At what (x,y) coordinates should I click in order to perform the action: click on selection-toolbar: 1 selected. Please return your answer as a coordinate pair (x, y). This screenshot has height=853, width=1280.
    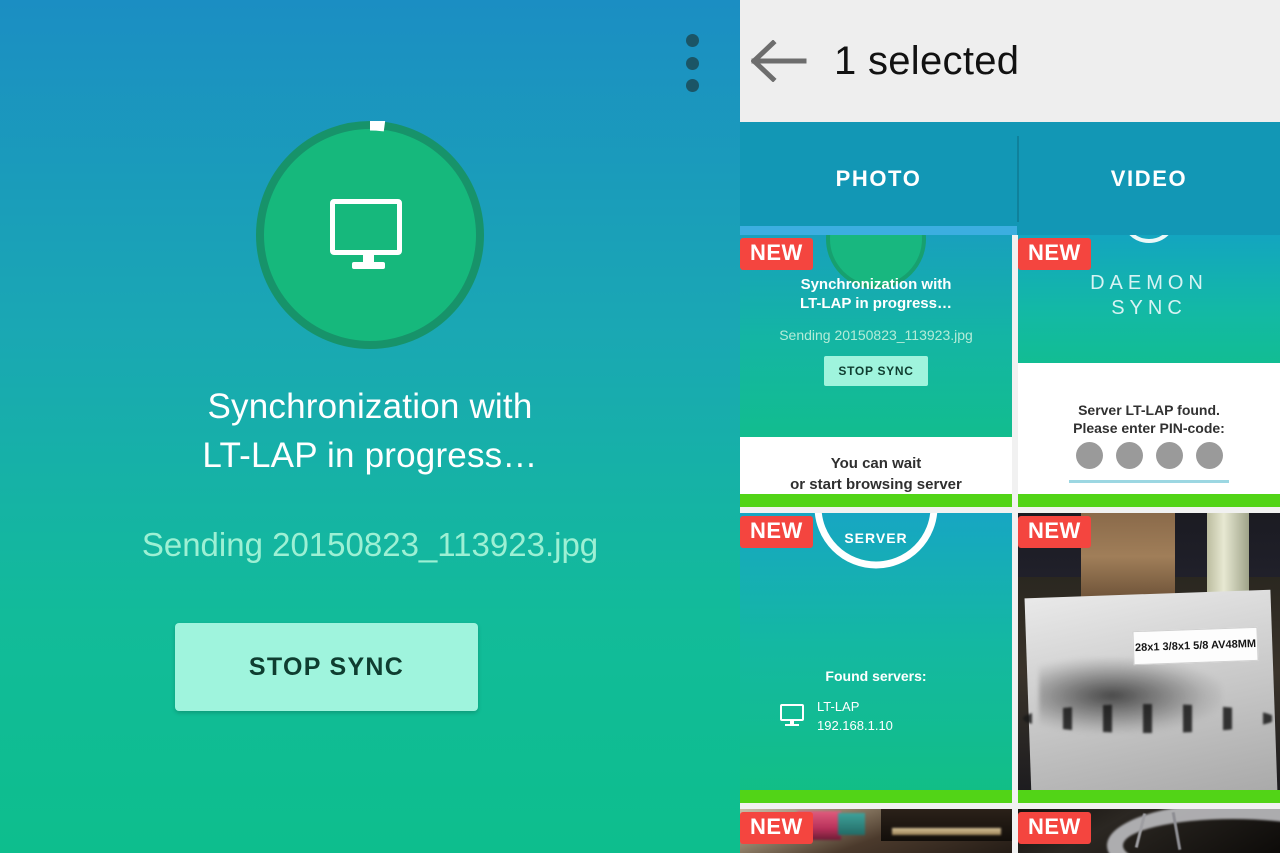
    Looking at the image, I should click on (1010, 61).